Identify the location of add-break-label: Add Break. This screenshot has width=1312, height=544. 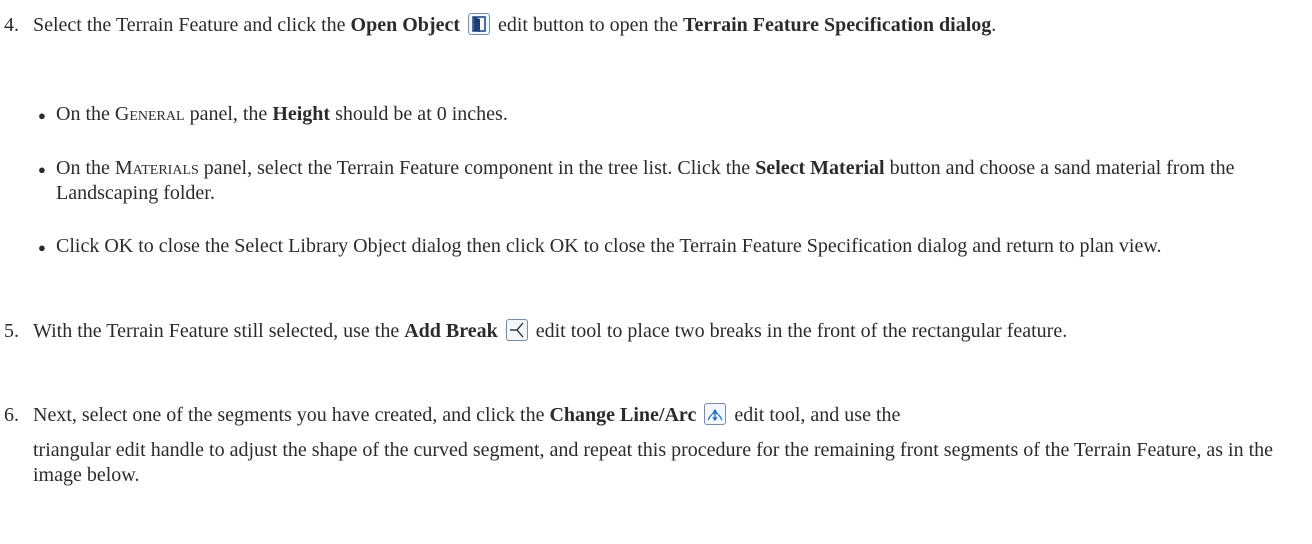
(451, 331).